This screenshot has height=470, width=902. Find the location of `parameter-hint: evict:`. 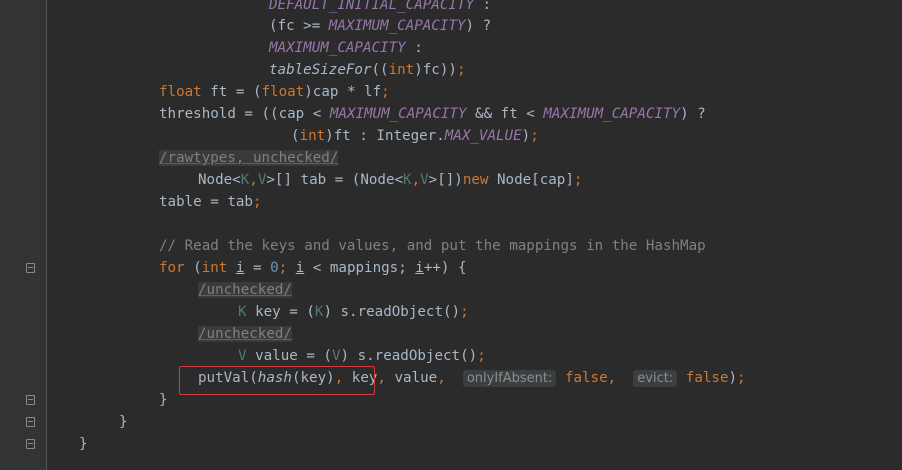

parameter-hint: evict: is located at coordinates (655, 378).